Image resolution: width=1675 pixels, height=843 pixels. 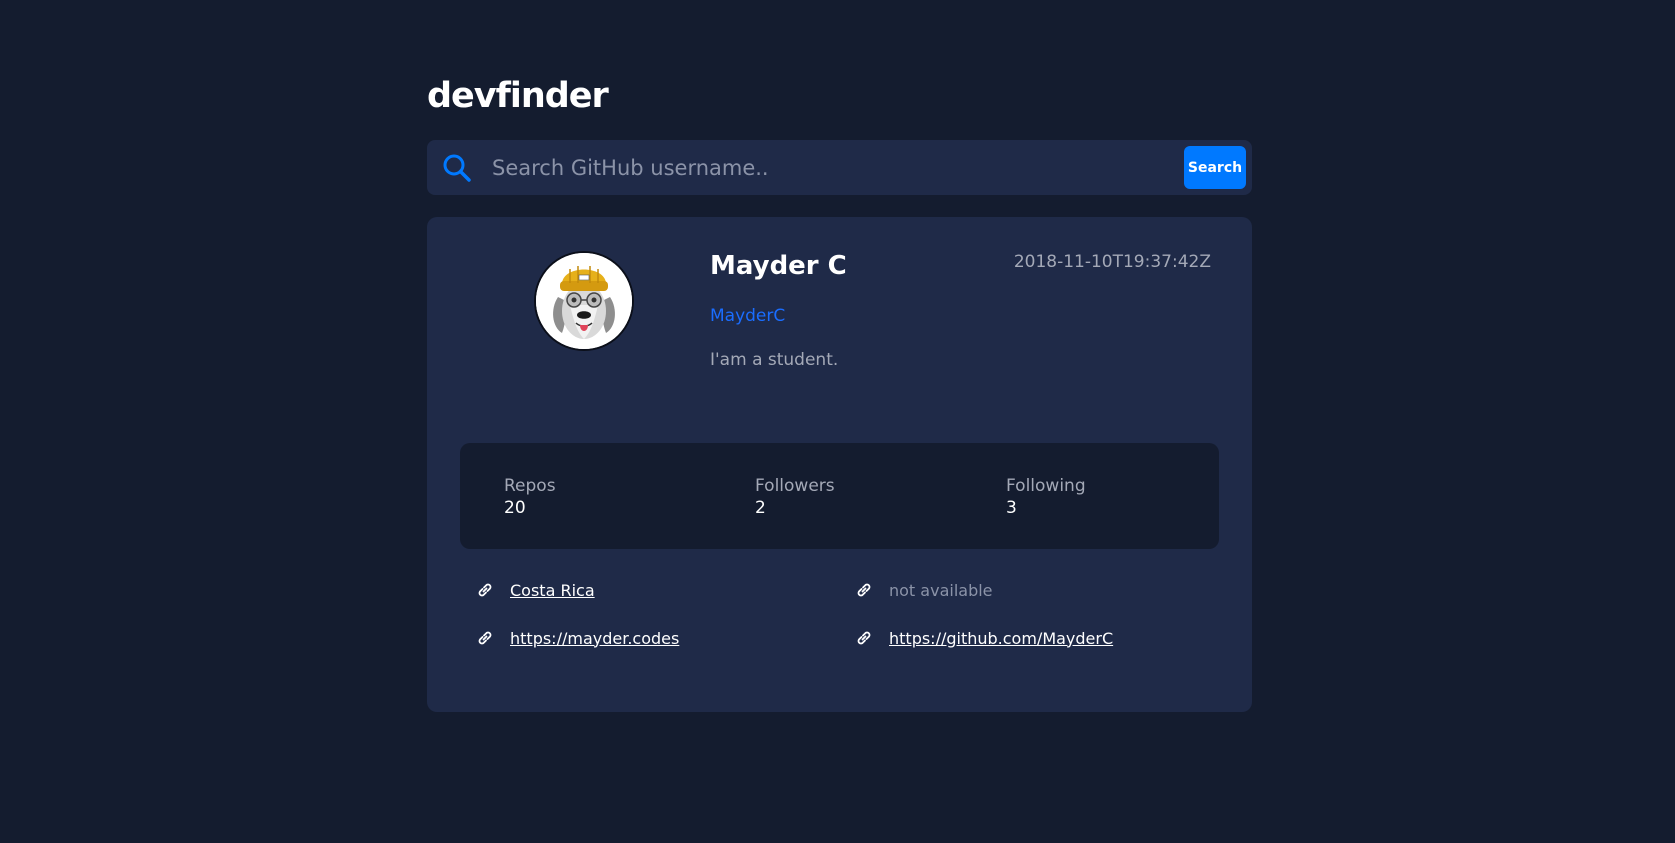 I want to click on blog-item: https://mayder.codes, so click(x=577, y=638).